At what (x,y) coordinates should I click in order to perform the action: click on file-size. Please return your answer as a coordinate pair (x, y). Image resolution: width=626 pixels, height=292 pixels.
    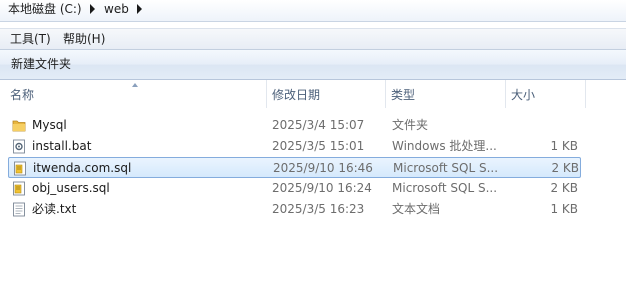
    Looking at the image, I should click on (541, 125).